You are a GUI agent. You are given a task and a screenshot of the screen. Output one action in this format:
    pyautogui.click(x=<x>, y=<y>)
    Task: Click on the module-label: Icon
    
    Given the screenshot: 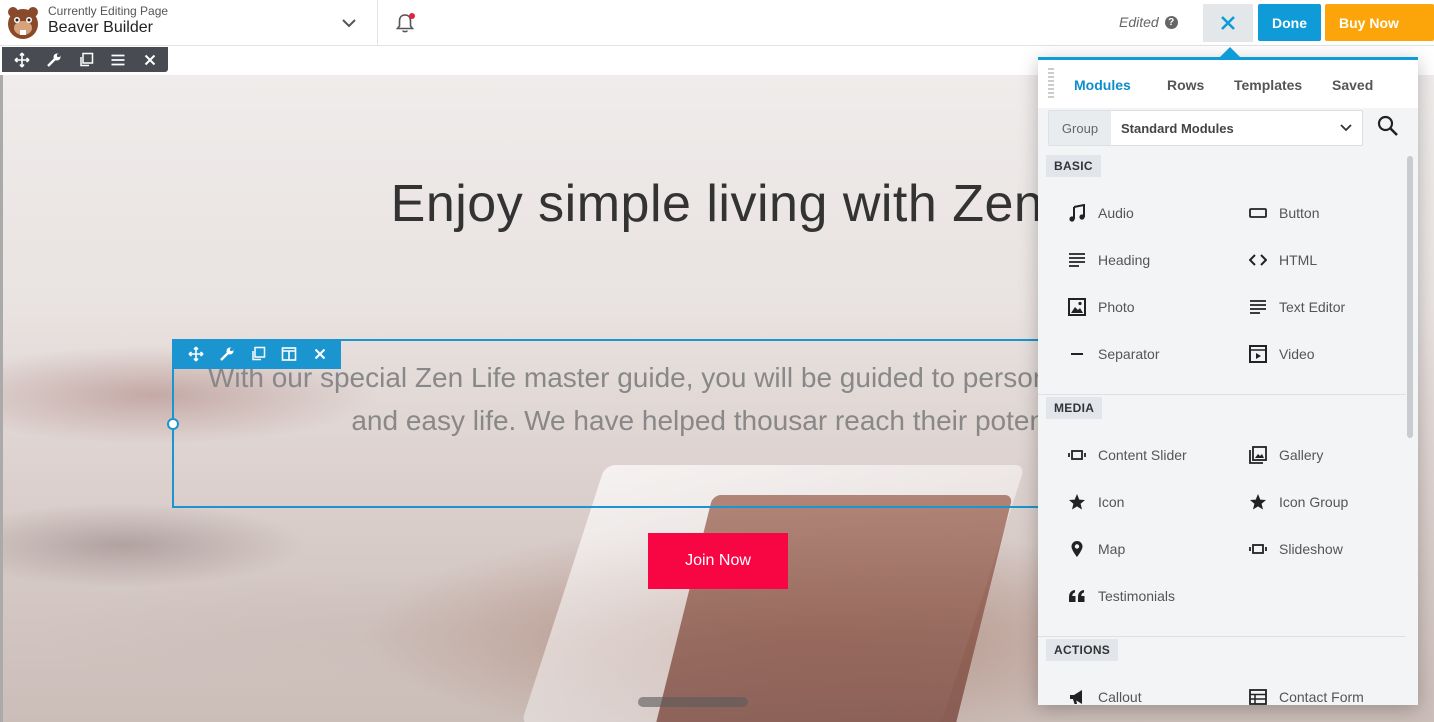 What is the action you would take?
    pyautogui.click(x=1111, y=502)
    